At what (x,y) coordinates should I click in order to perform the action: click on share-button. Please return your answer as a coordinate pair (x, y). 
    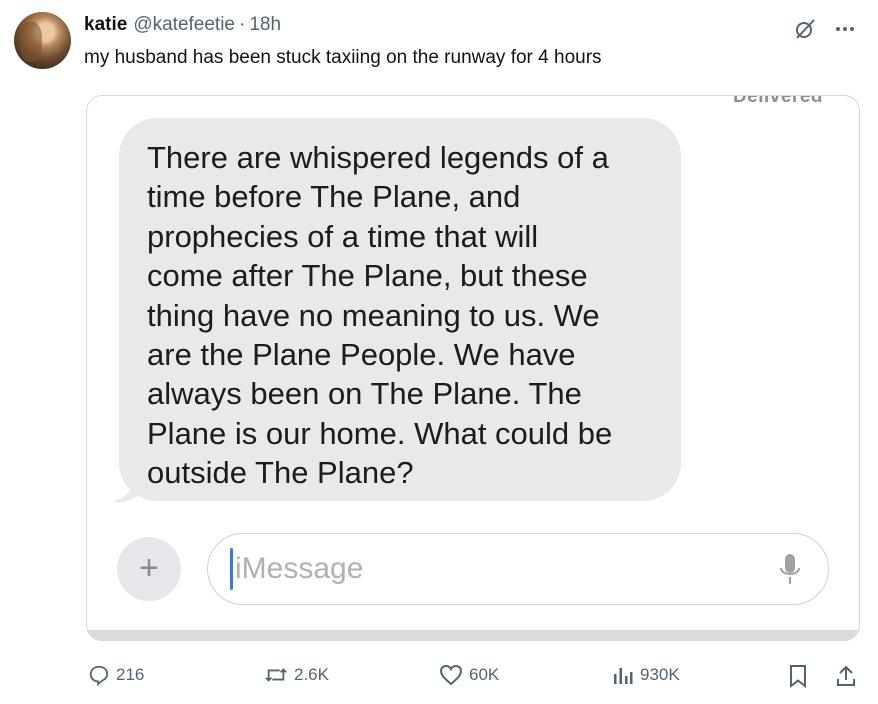
    Looking at the image, I should click on (846, 676).